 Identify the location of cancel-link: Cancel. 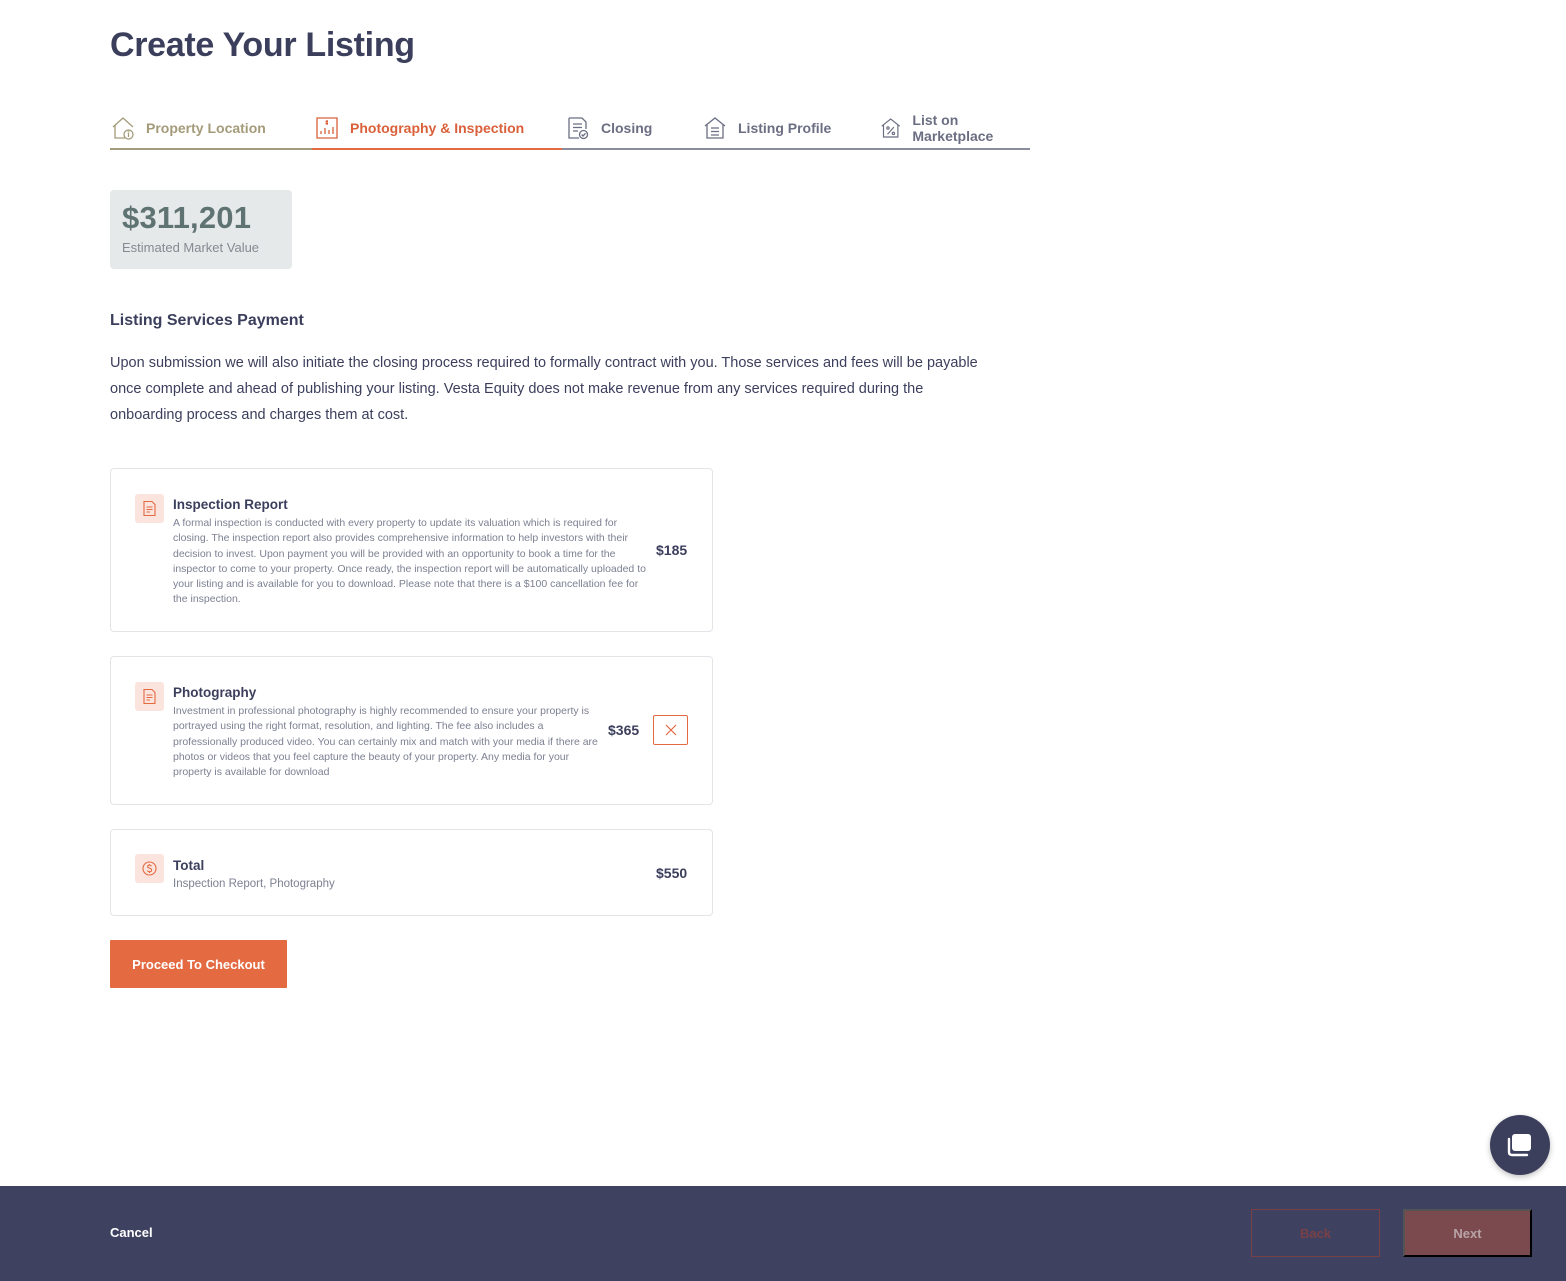
(131, 1232).